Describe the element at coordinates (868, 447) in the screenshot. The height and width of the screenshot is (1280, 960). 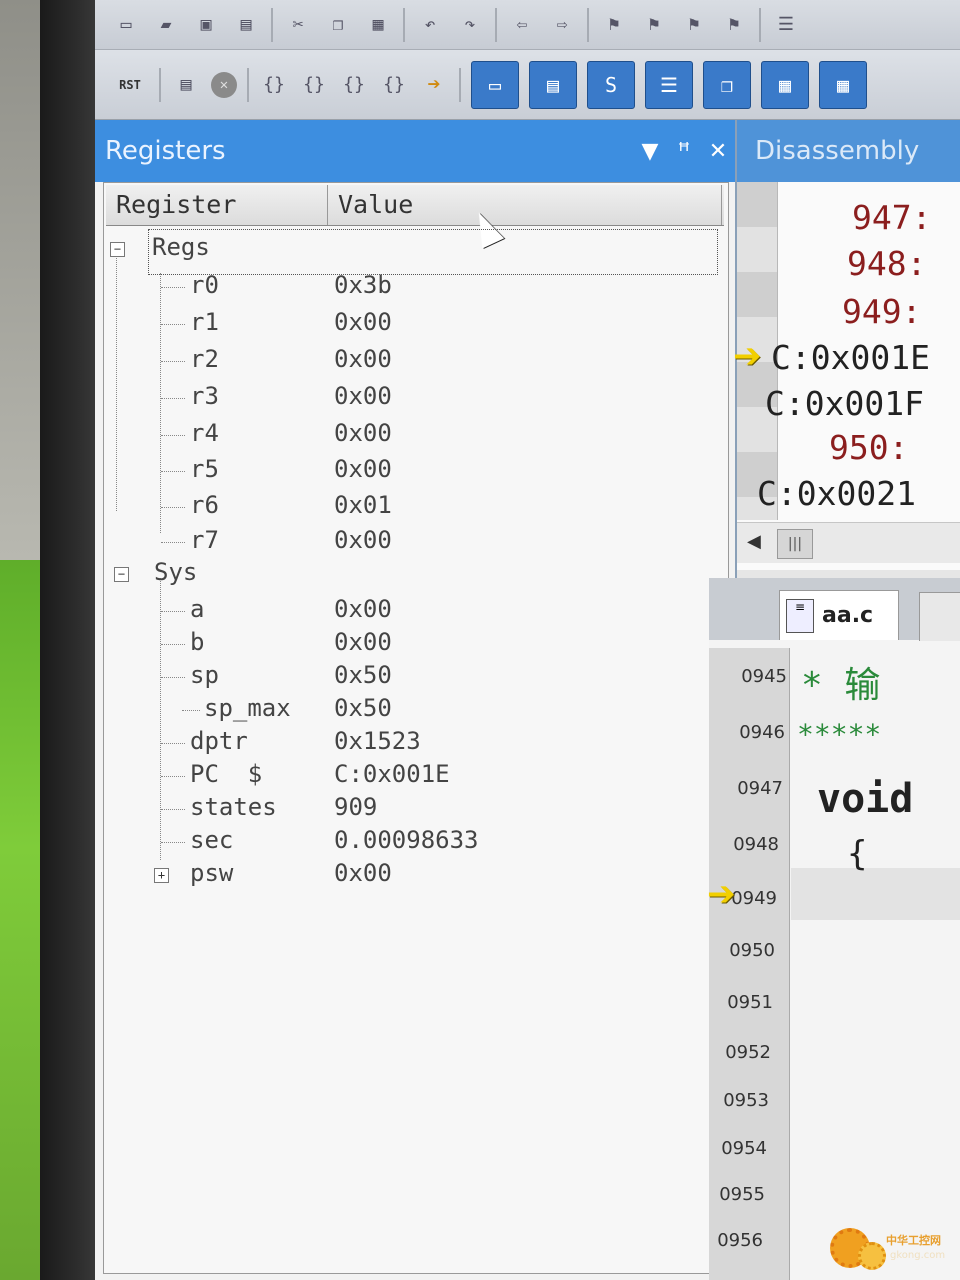
I see `disassembly-line: 950:` at that location.